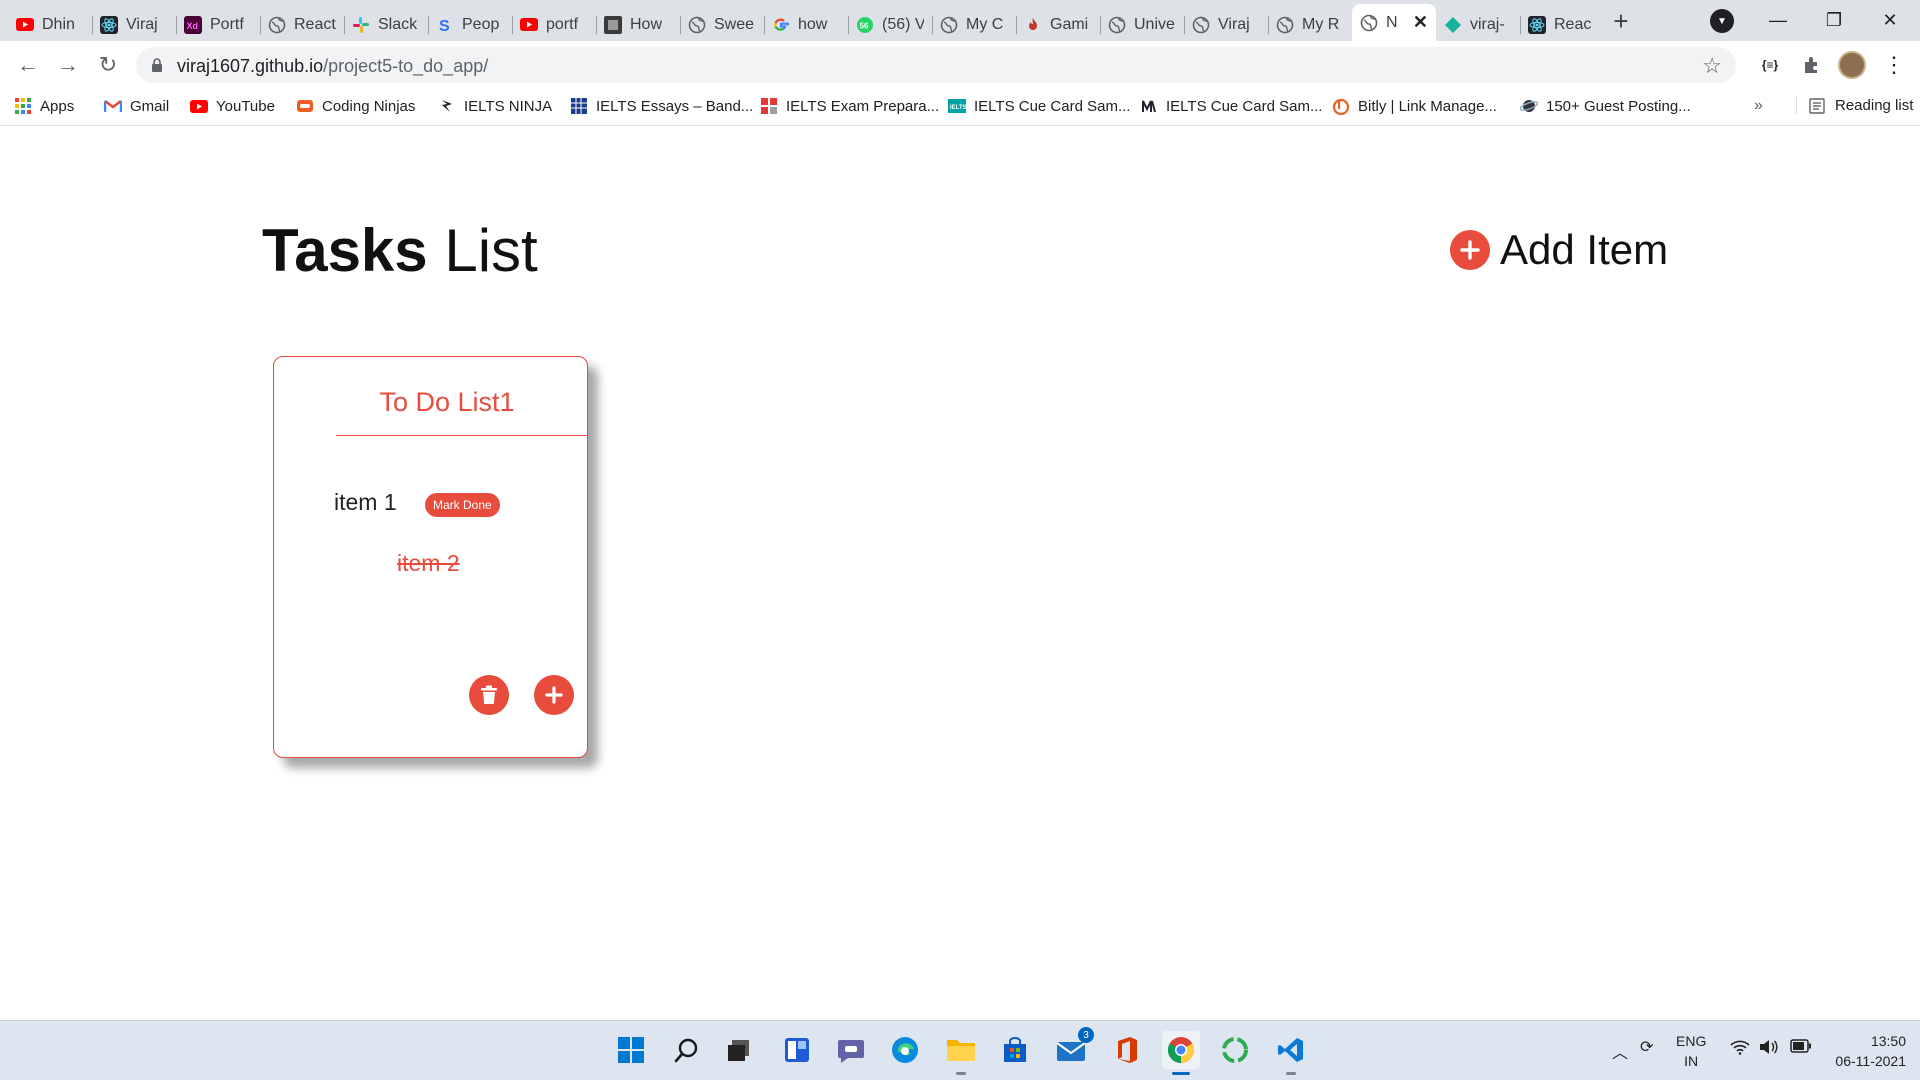 This screenshot has height=1080, width=1920. I want to click on bookmark-item: IELTS NINJA, so click(495, 106).